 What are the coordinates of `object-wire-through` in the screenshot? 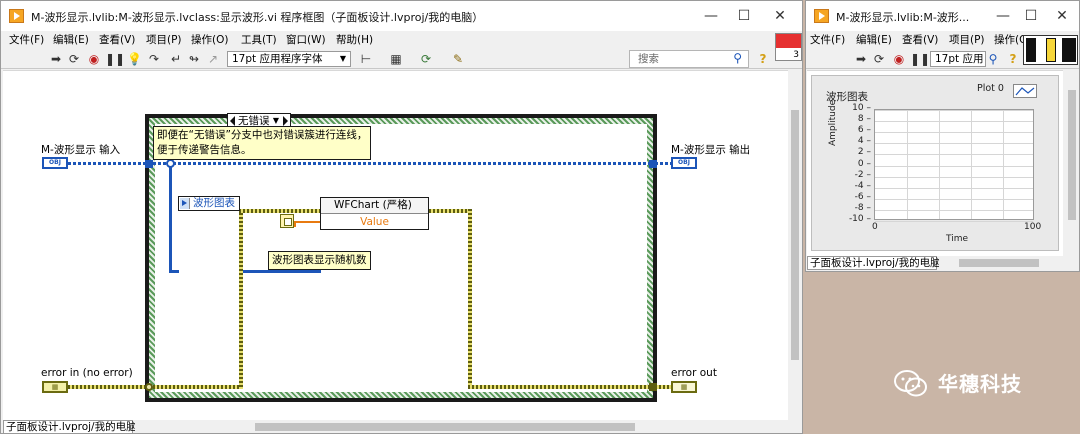 It's located at (401, 163).